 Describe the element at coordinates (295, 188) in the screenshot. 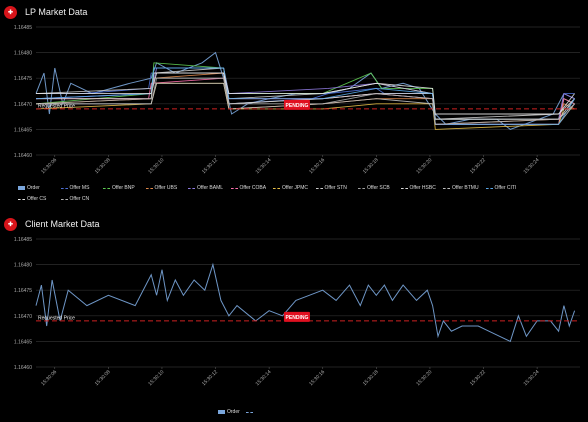

I see `legend-label: Offer JPMC` at that location.